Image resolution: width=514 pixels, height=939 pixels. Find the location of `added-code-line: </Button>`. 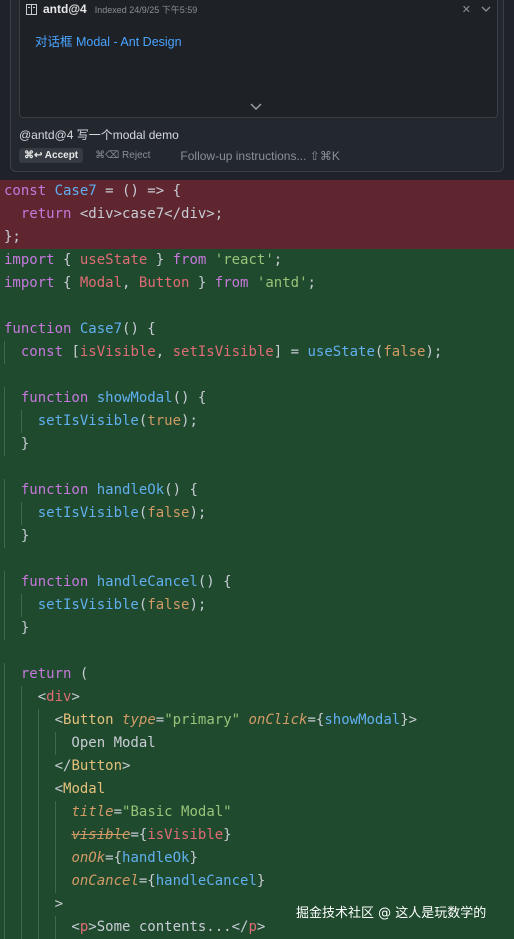

added-code-line: </Button> is located at coordinates (257, 766).